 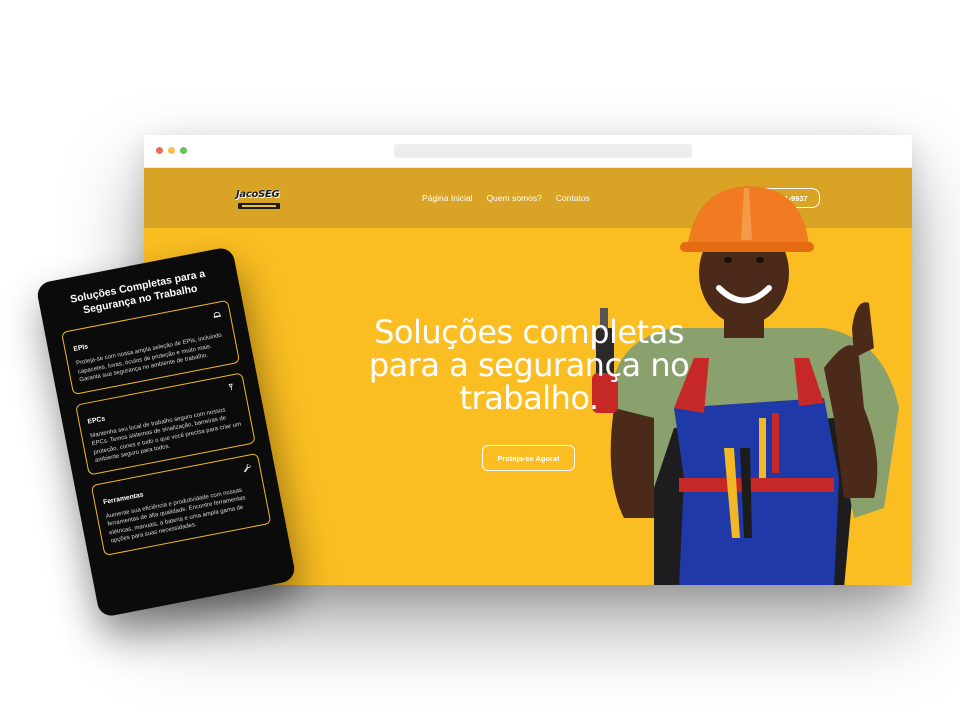 What do you see at coordinates (217, 314) in the screenshot?
I see `helmet-icon` at bounding box center [217, 314].